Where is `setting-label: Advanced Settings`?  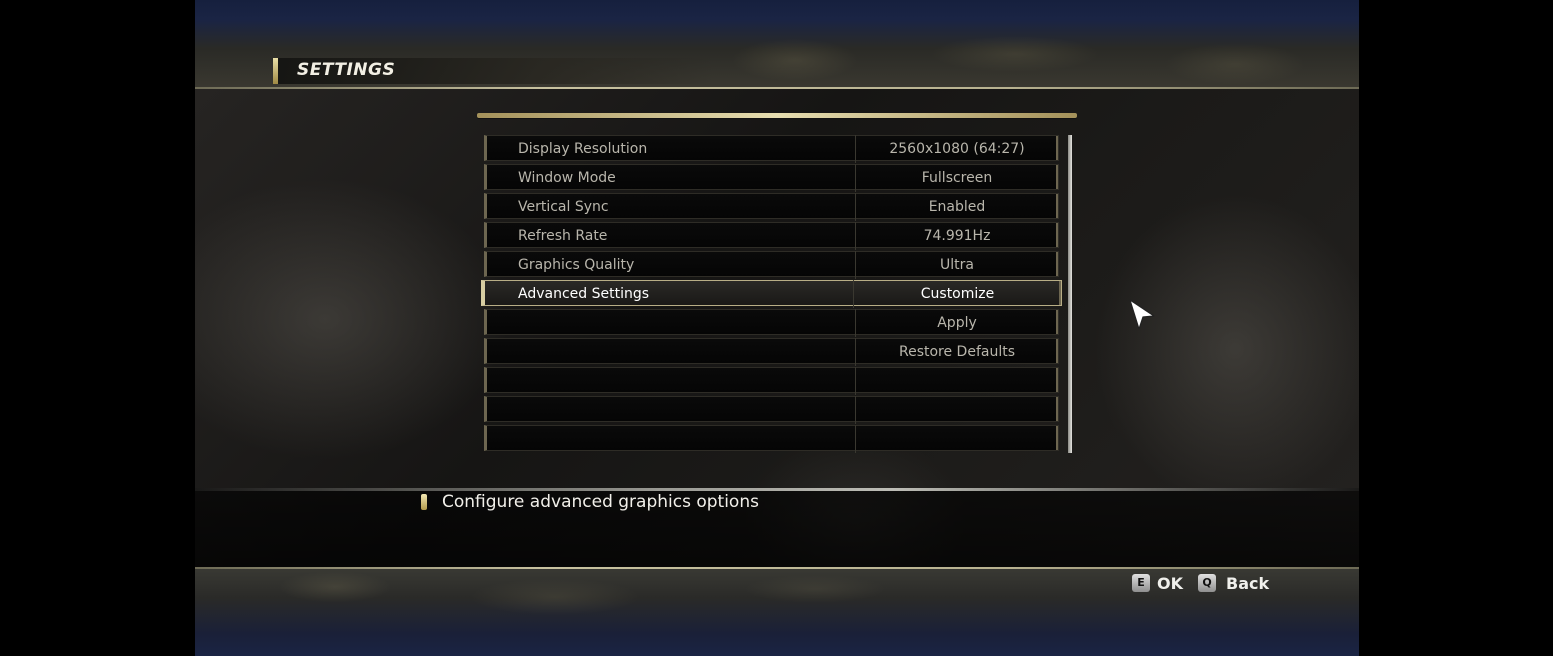 setting-label: Advanced Settings is located at coordinates (584, 294).